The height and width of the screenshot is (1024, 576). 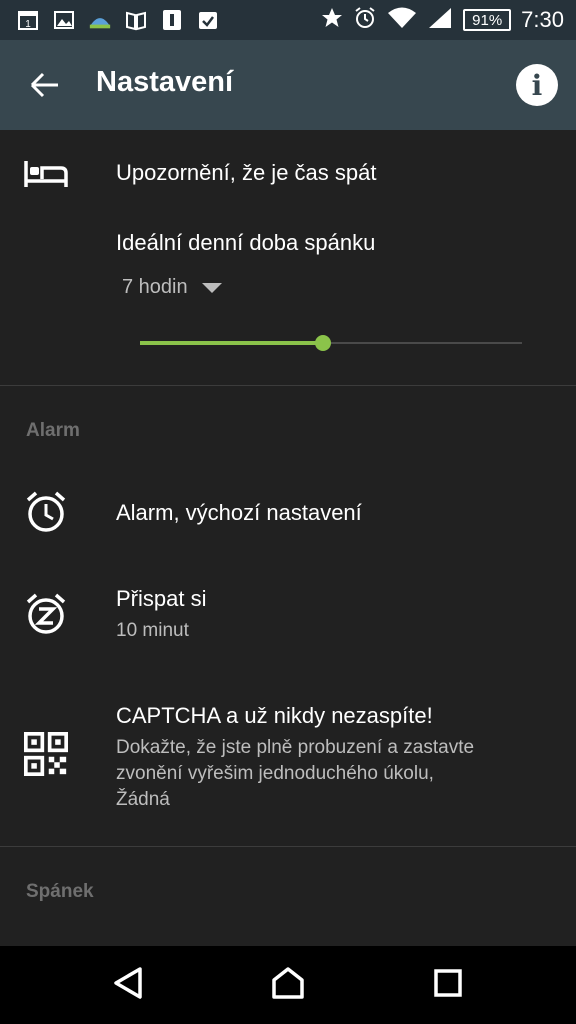 What do you see at coordinates (332, 20) in the screenshot?
I see `star-icon` at bounding box center [332, 20].